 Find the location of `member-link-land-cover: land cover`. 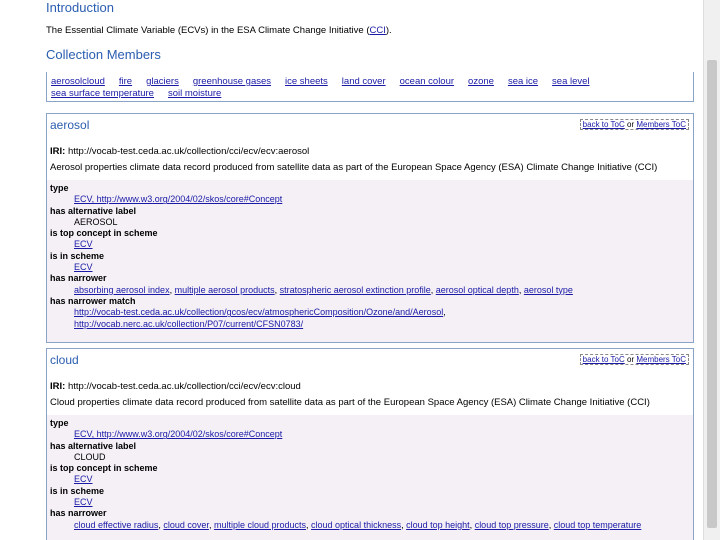

member-link-land-cover: land cover is located at coordinates (364, 81).